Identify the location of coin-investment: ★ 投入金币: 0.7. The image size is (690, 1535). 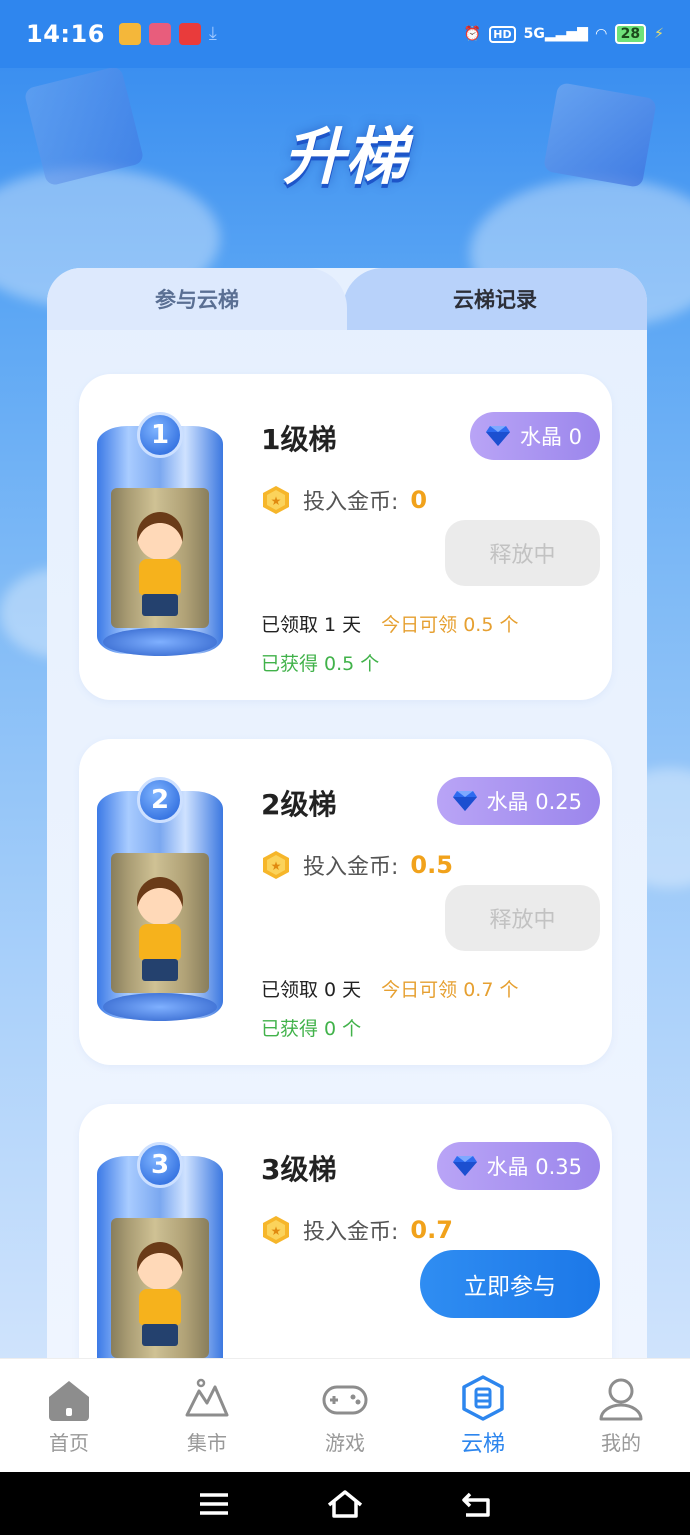
(357, 1230).